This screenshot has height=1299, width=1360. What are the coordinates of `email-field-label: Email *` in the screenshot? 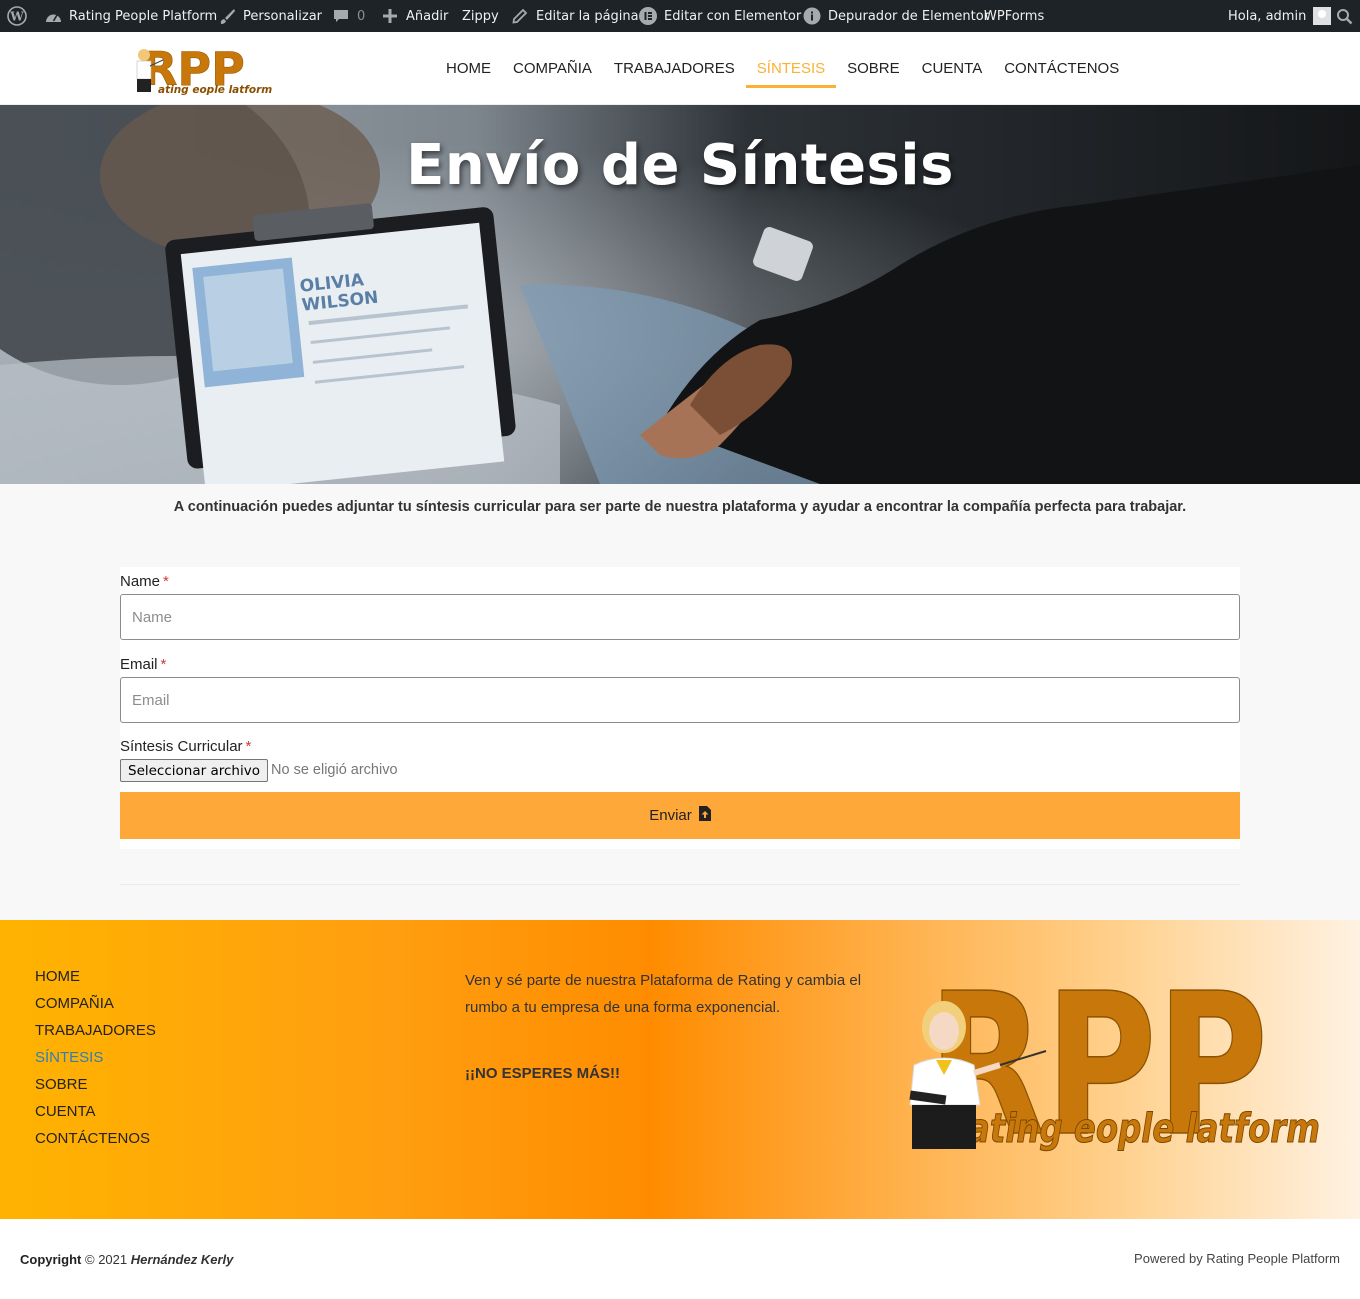 It's located at (143, 664).